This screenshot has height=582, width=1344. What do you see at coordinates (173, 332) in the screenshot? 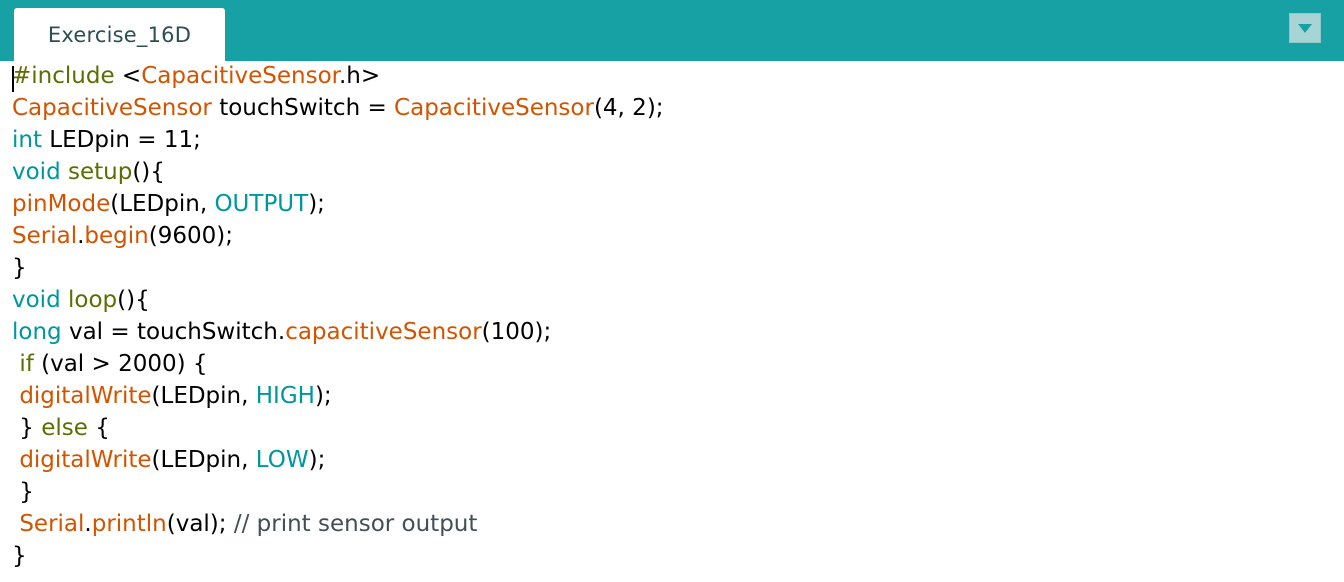
I see `code-token: val = touchSwitch.` at bounding box center [173, 332].